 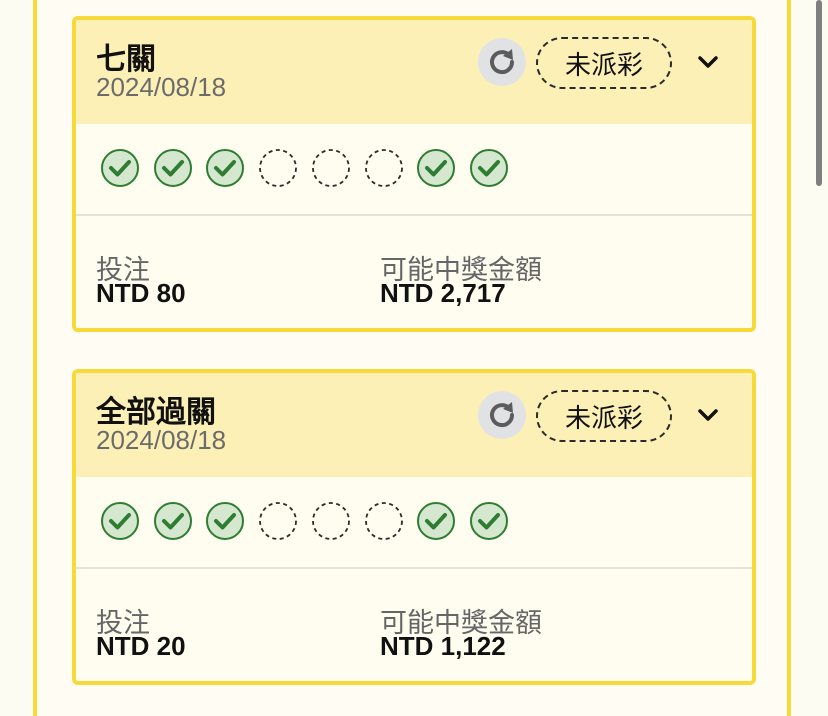 What do you see at coordinates (443, 293) in the screenshot?
I see `potential-payout-value: NTD 2,717` at bounding box center [443, 293].